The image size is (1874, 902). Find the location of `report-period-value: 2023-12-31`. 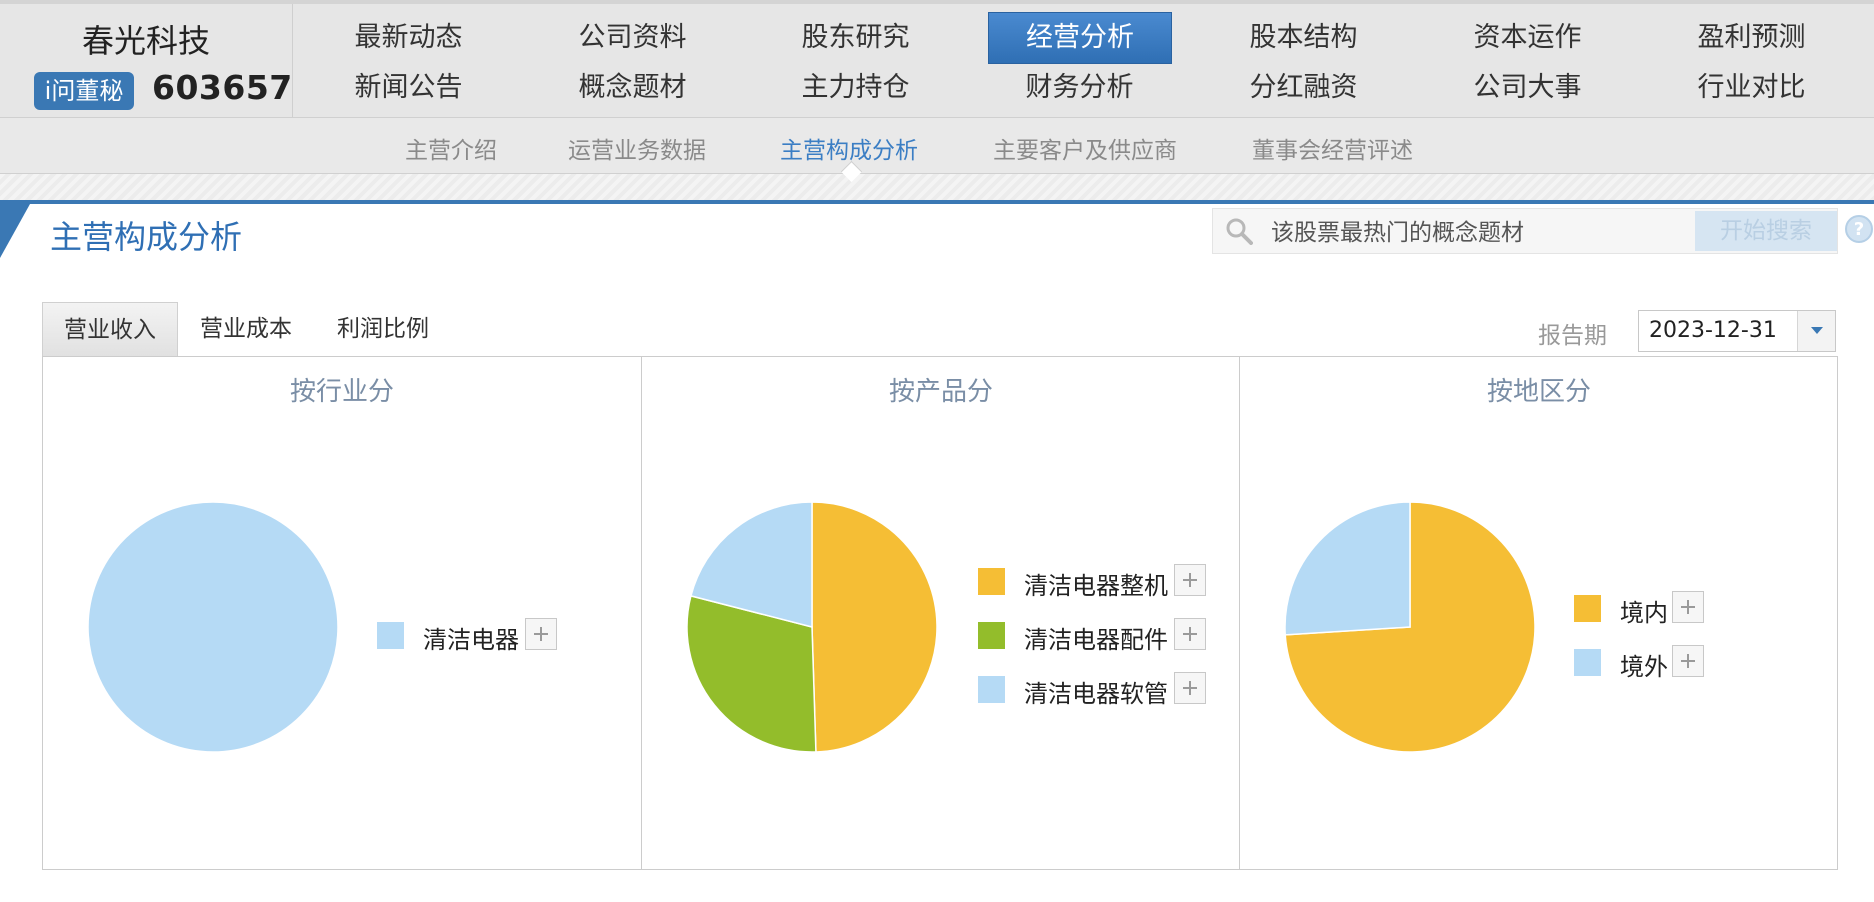

report-period-value: 2023-12-31 is located at coordinates (1713, 330).